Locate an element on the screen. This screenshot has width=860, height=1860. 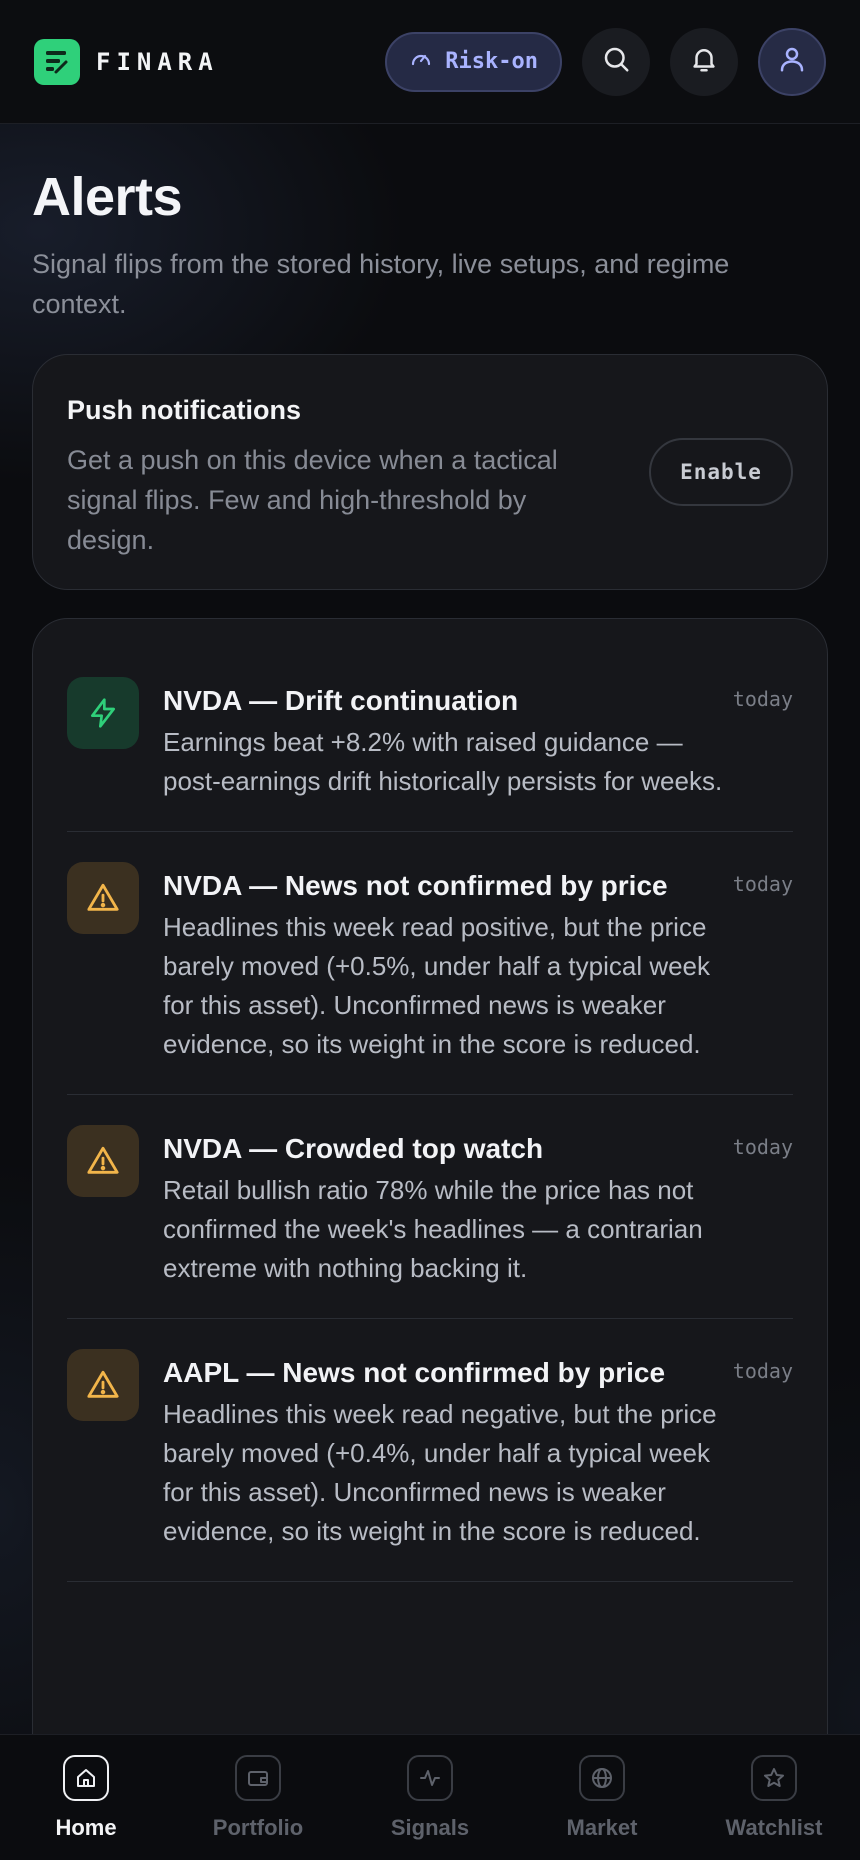
nav-label: Home is located at coordinates (86, 1827).